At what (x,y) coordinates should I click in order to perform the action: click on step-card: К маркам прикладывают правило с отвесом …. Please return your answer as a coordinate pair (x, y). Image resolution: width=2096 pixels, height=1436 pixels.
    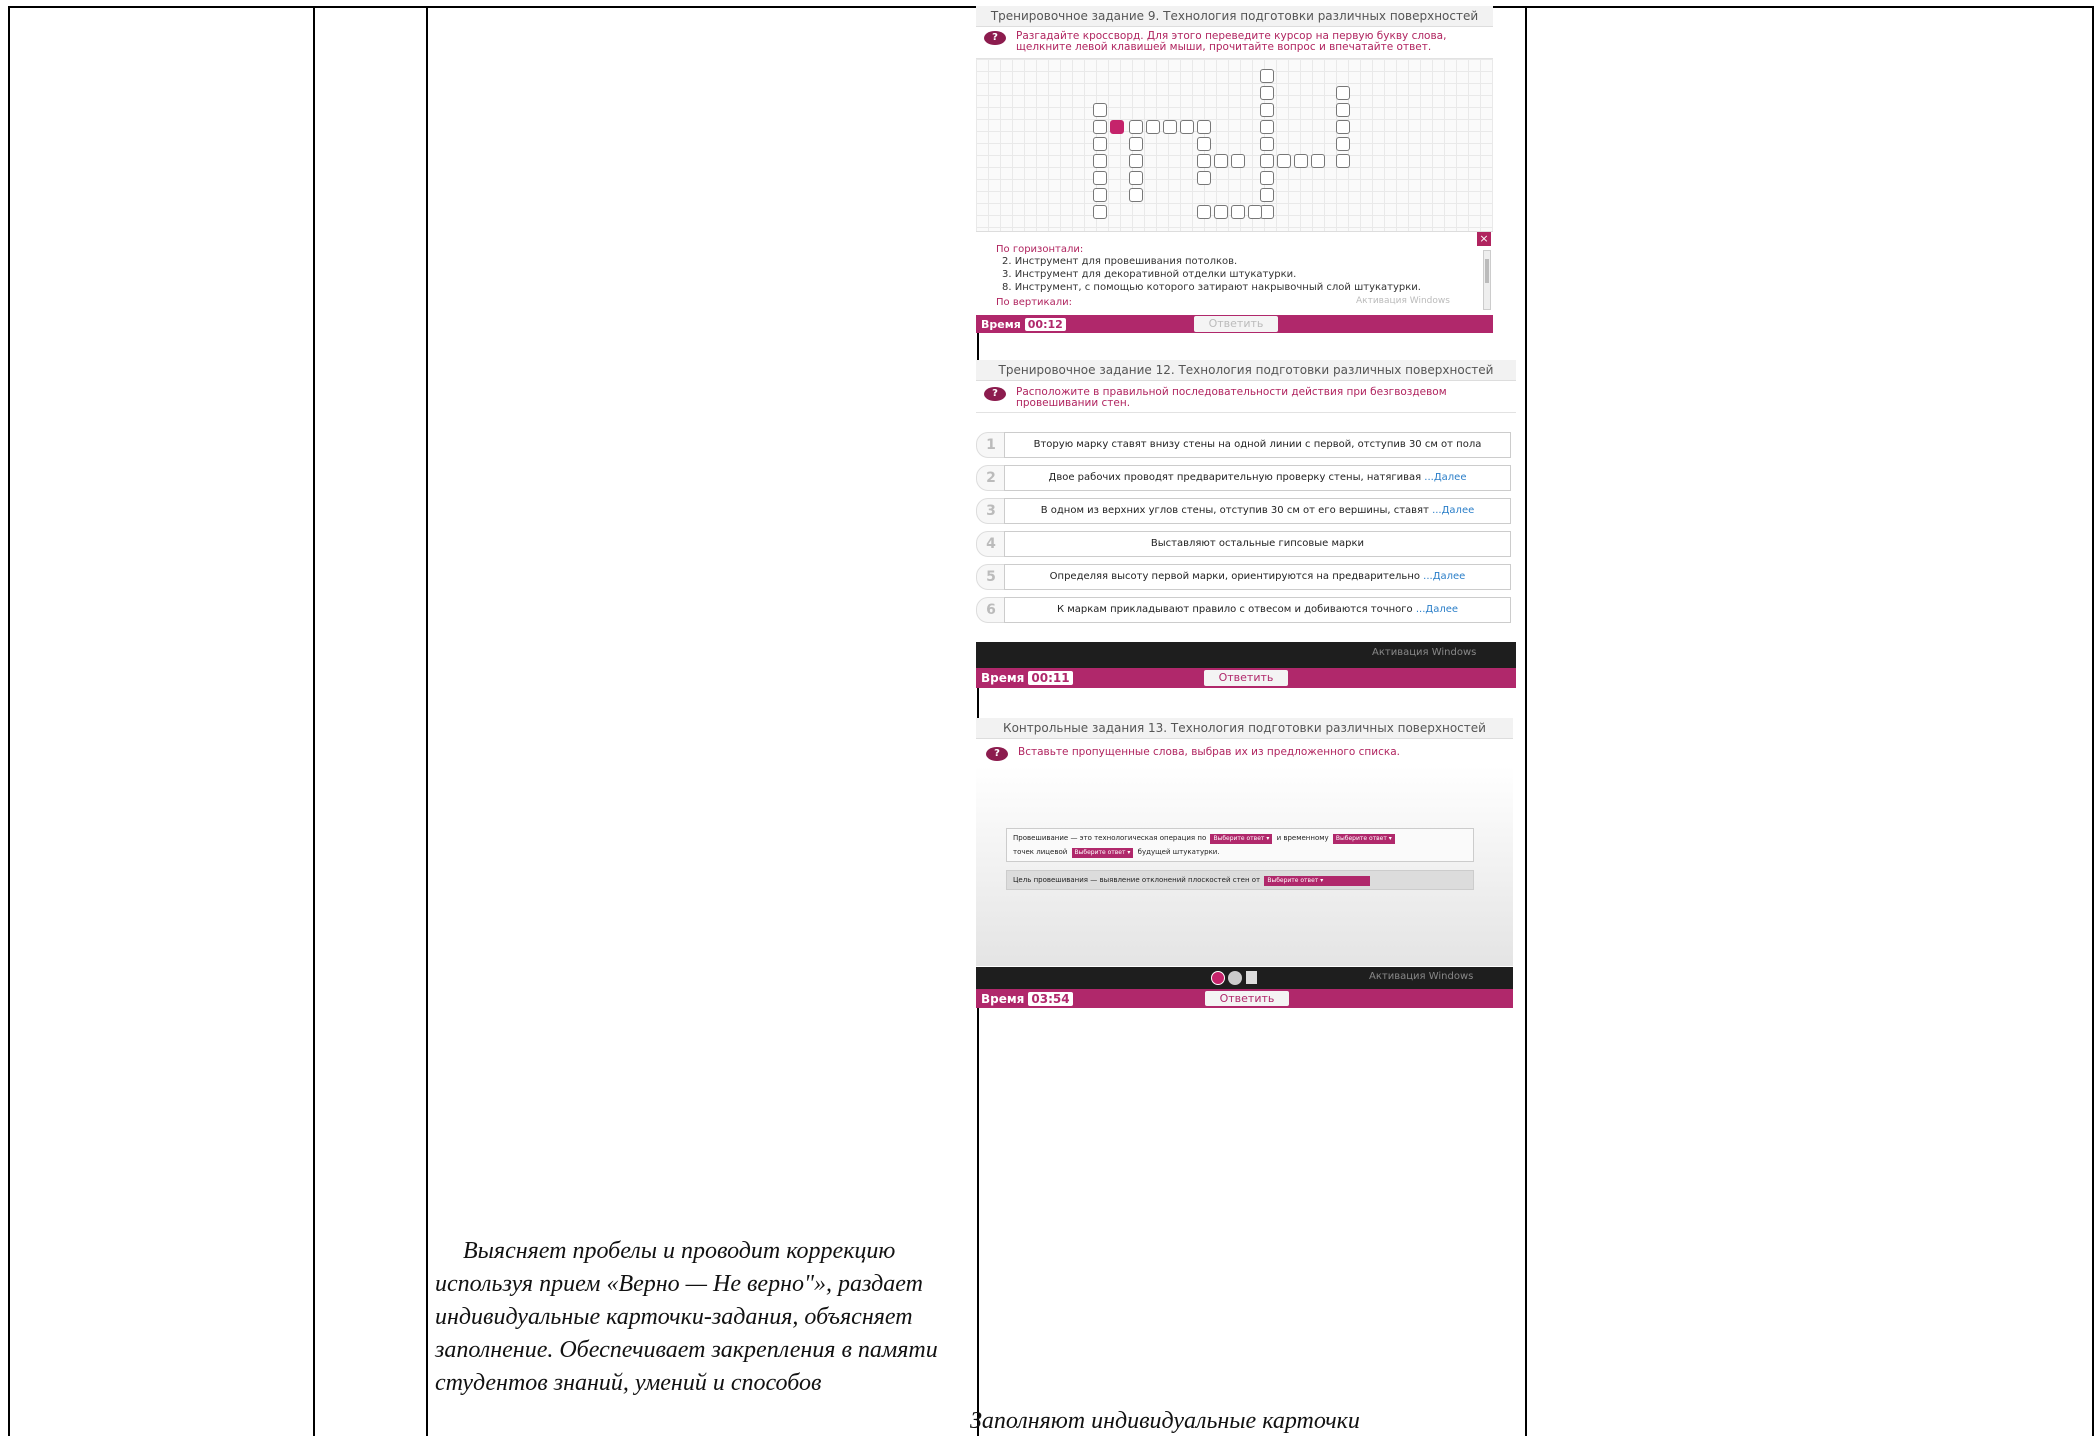
    Looking at the image, I should click on (1257, 610).